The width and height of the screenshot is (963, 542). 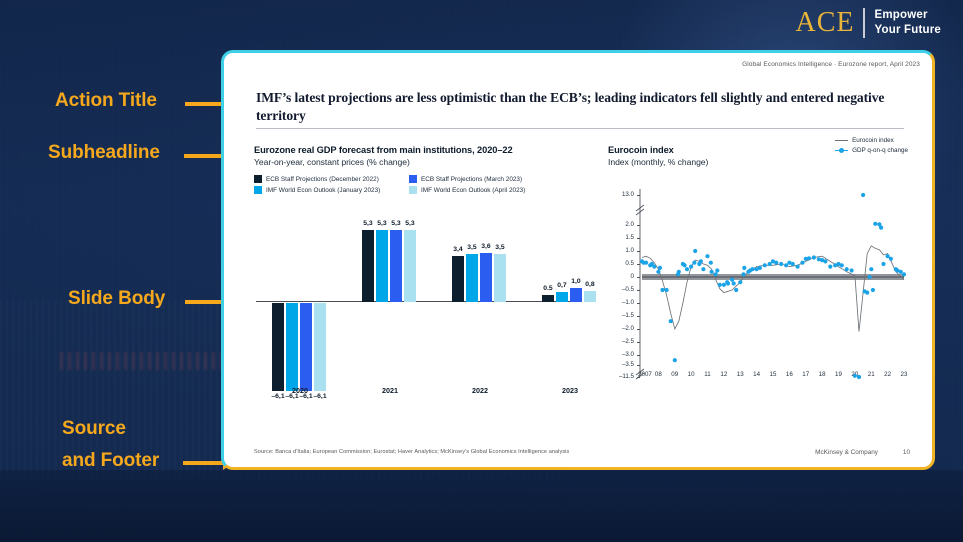 I want to click on page-number: 10, so click(x=906, y=452).